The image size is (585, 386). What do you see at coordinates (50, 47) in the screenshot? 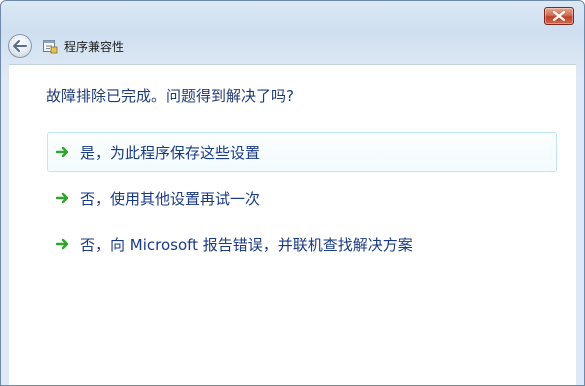
I see `compatibility-icon` at bounding box center [50, 47].